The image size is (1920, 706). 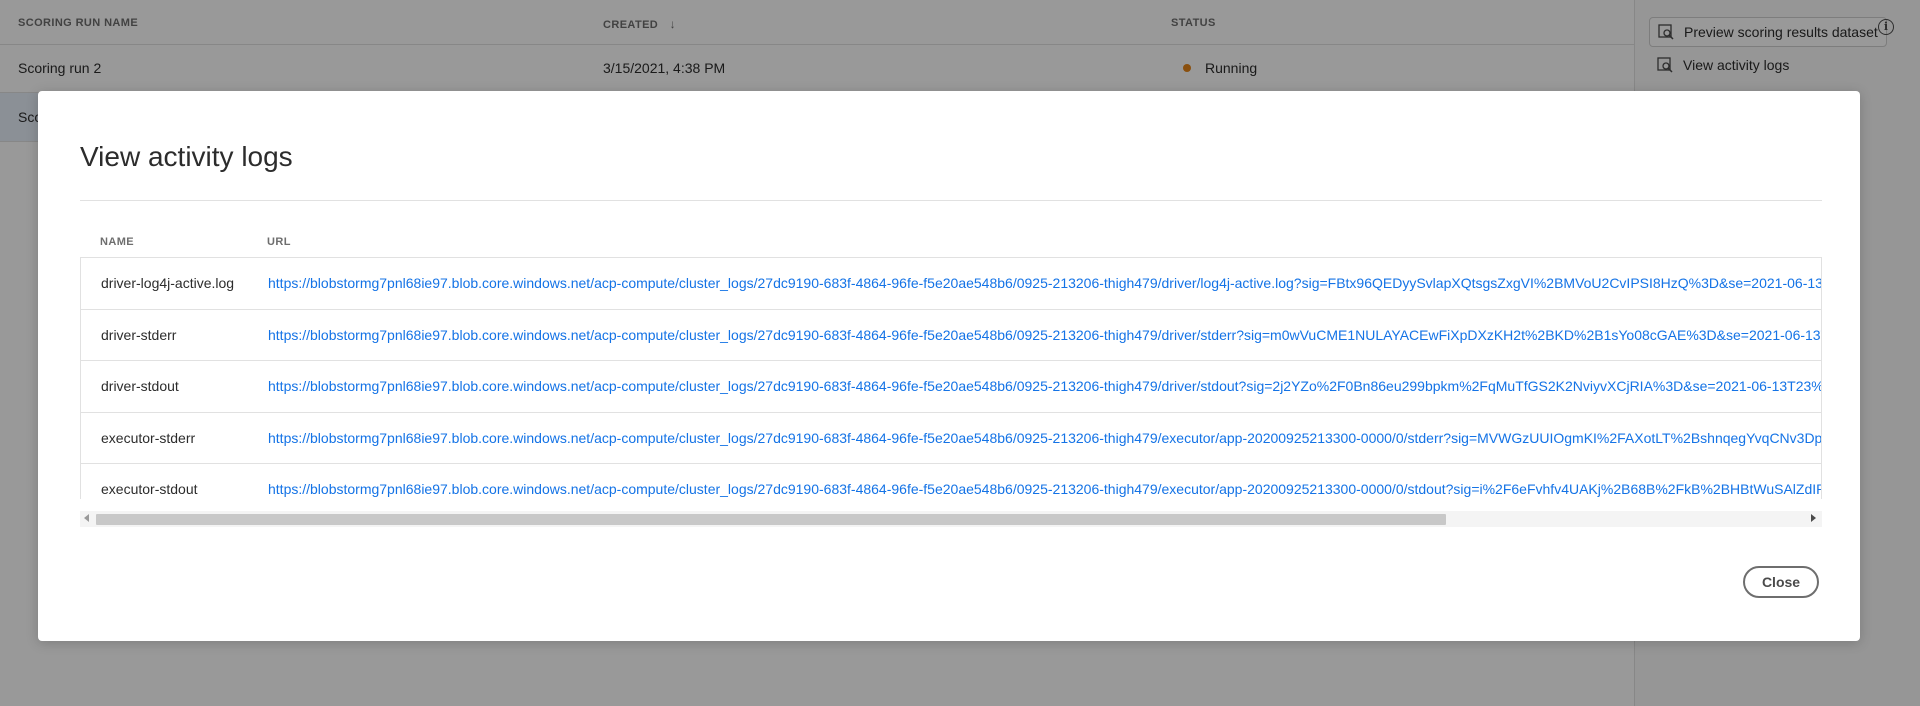 What do you see at coordinates (951, 239) in the screenshot?
I see `logs-table-header: NAME URL` at bounding box center [951, 239].